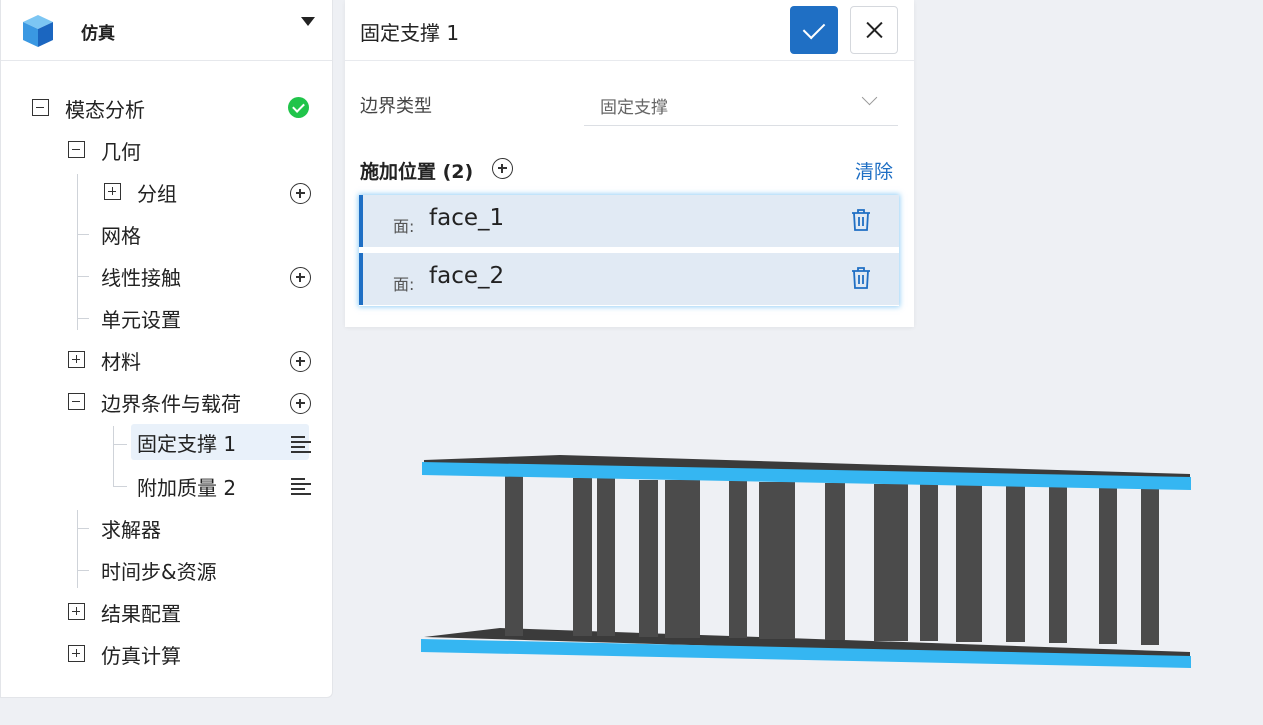 This screenshot has height=725, width=1263. I want to click on tree-item-label: 时间步&资源, so click(159, 571).